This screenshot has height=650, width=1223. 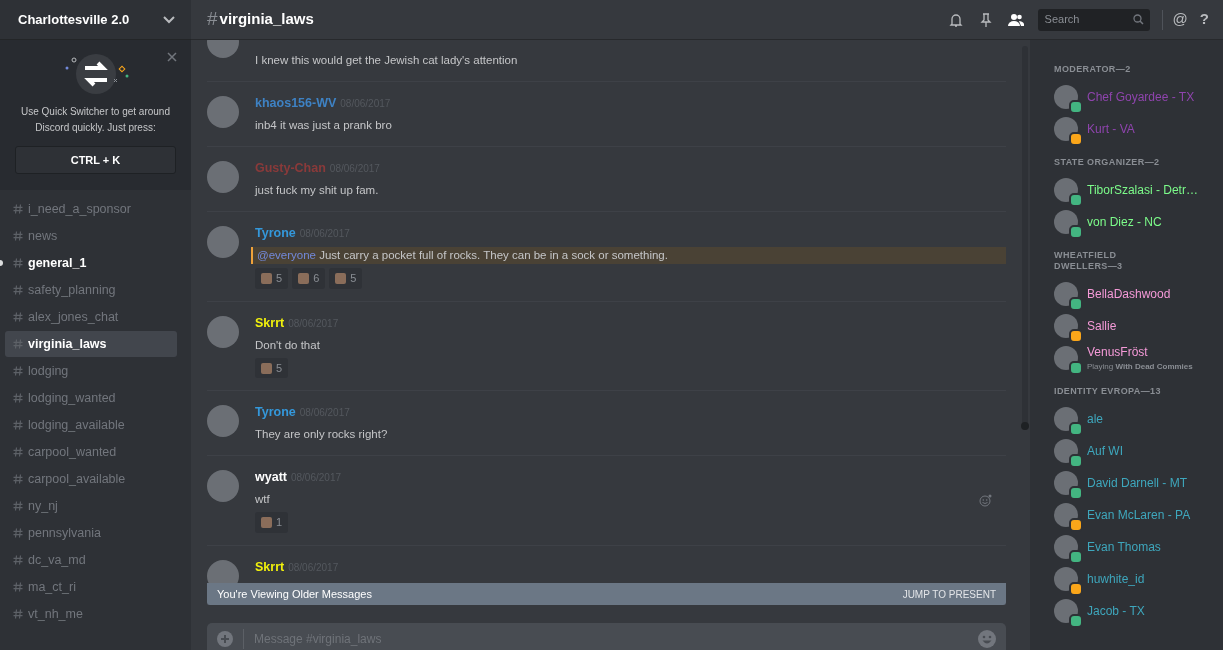 What do you see at coordinates (74, 19) in the screenshot?
I see `server-name: Charlottesville 2.0` at bounding box center [74, 19].